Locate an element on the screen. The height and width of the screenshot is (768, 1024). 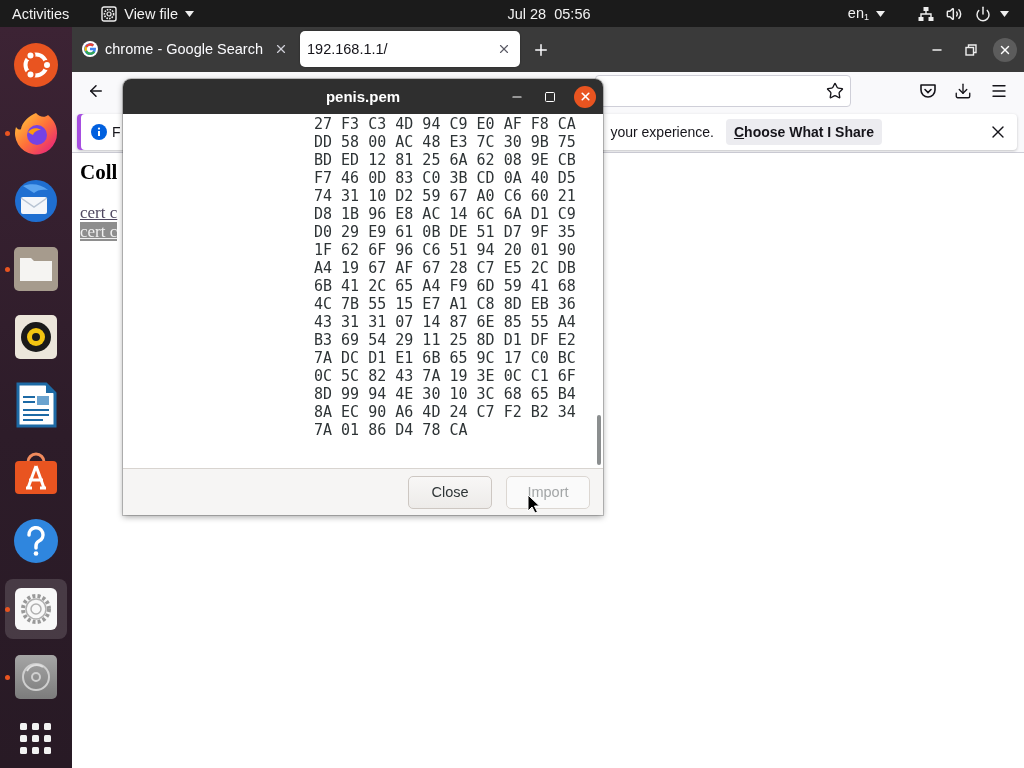
dialog-title: penis.pem is located at coordinates (363, 96).